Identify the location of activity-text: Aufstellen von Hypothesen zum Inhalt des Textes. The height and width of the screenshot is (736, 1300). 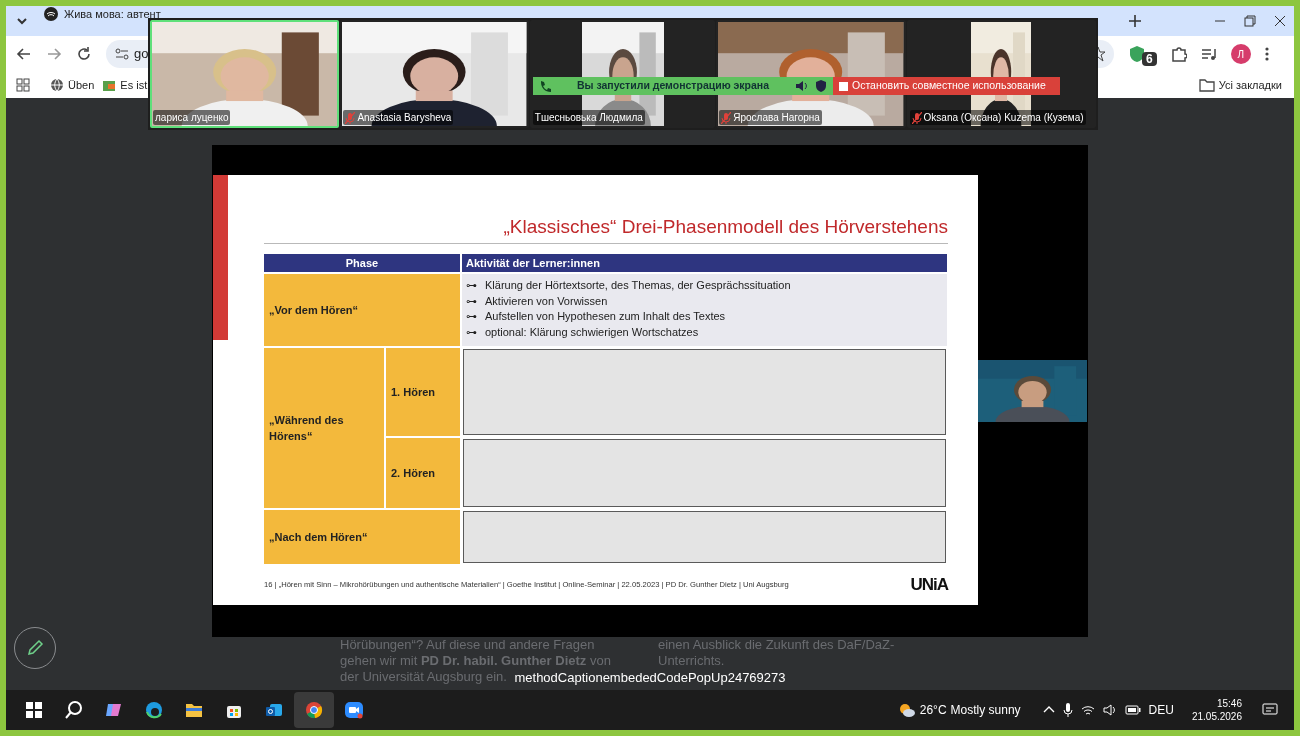
(605, 316).